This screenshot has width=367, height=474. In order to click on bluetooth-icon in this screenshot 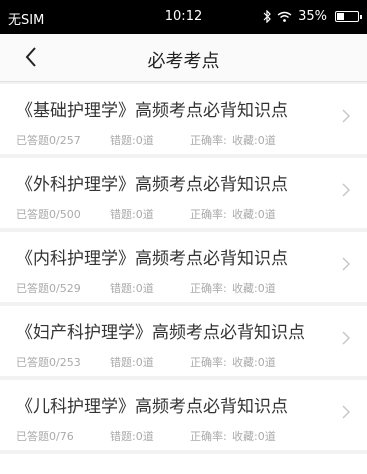, I will do `click(267, 16)`.